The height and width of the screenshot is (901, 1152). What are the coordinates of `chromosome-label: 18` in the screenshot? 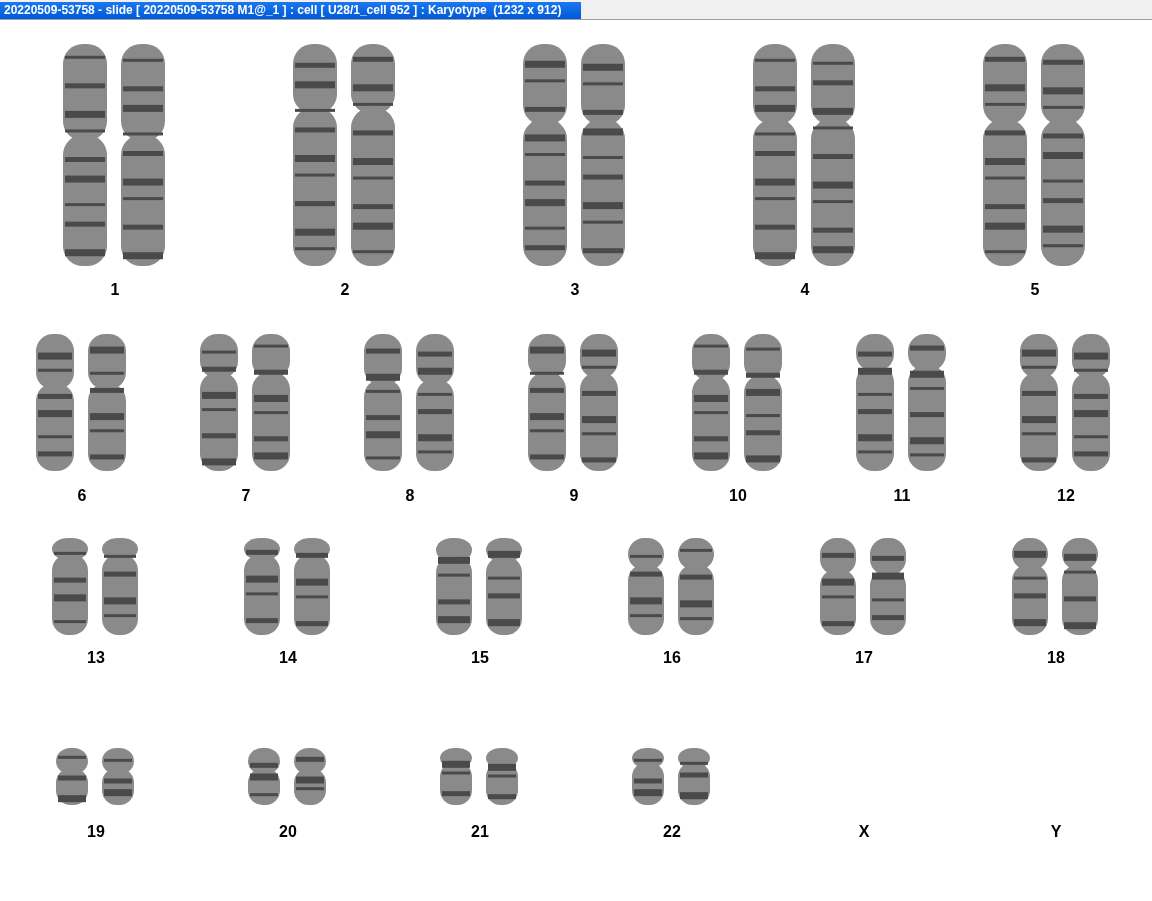 It's located at (1056, 658).